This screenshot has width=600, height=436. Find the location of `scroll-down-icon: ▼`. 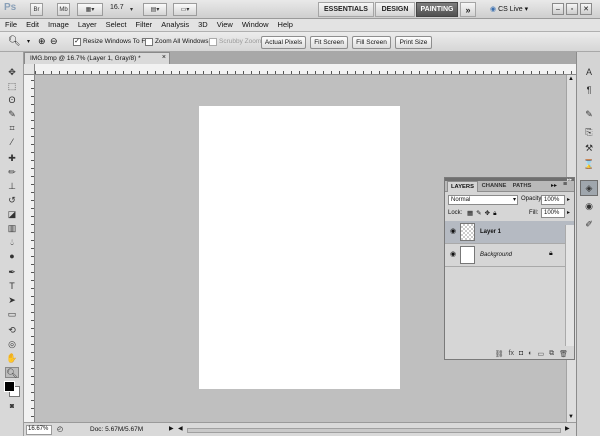

scroll-down-icon: ▼ is located at coordinates (571, 417).